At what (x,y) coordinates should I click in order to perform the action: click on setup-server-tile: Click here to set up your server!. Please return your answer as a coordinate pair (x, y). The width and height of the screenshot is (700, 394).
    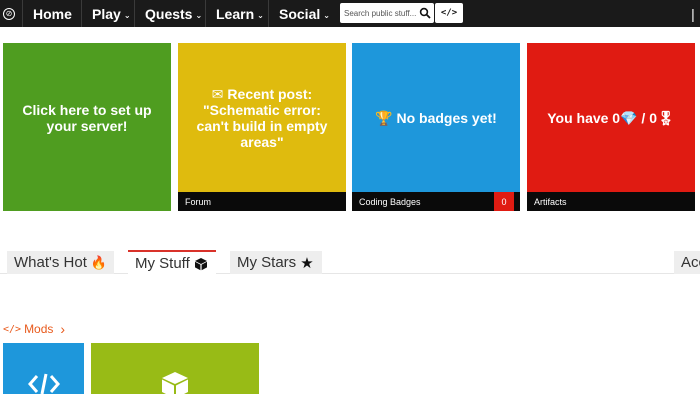
    Looking at the image, I should click on (87, 127).